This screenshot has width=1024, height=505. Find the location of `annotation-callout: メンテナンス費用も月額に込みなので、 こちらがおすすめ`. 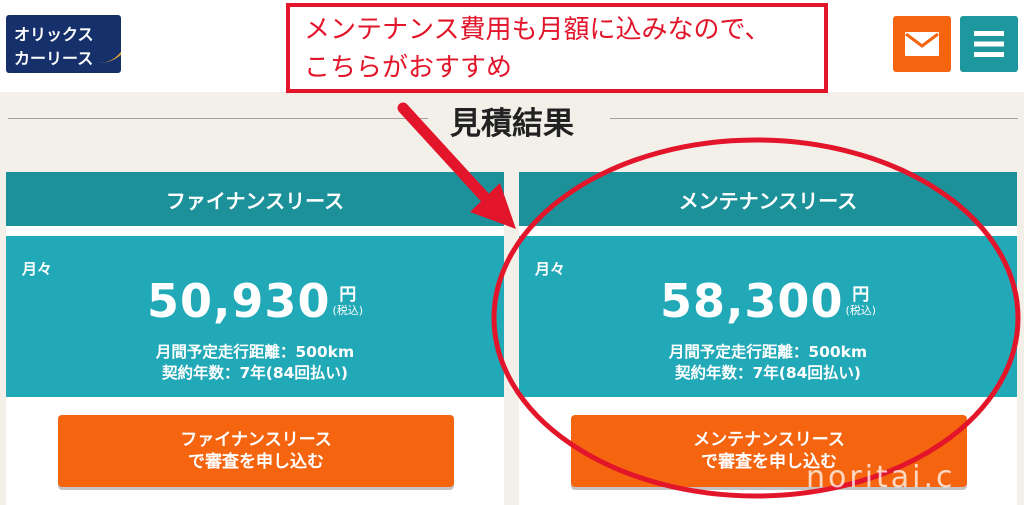

annotation-callout: メンテナンス費用も月額に込みなので、 こちらがおすすめ is located at coordinates (557, 48).